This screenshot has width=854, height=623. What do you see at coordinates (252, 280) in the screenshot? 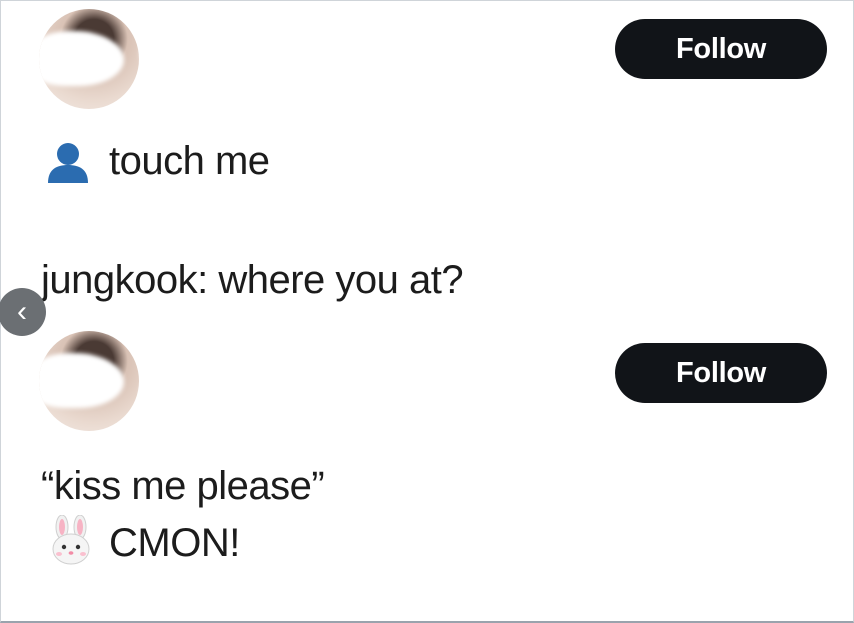
I see `post-text: jungkook: where you at?` at bounding box center [252, 280].